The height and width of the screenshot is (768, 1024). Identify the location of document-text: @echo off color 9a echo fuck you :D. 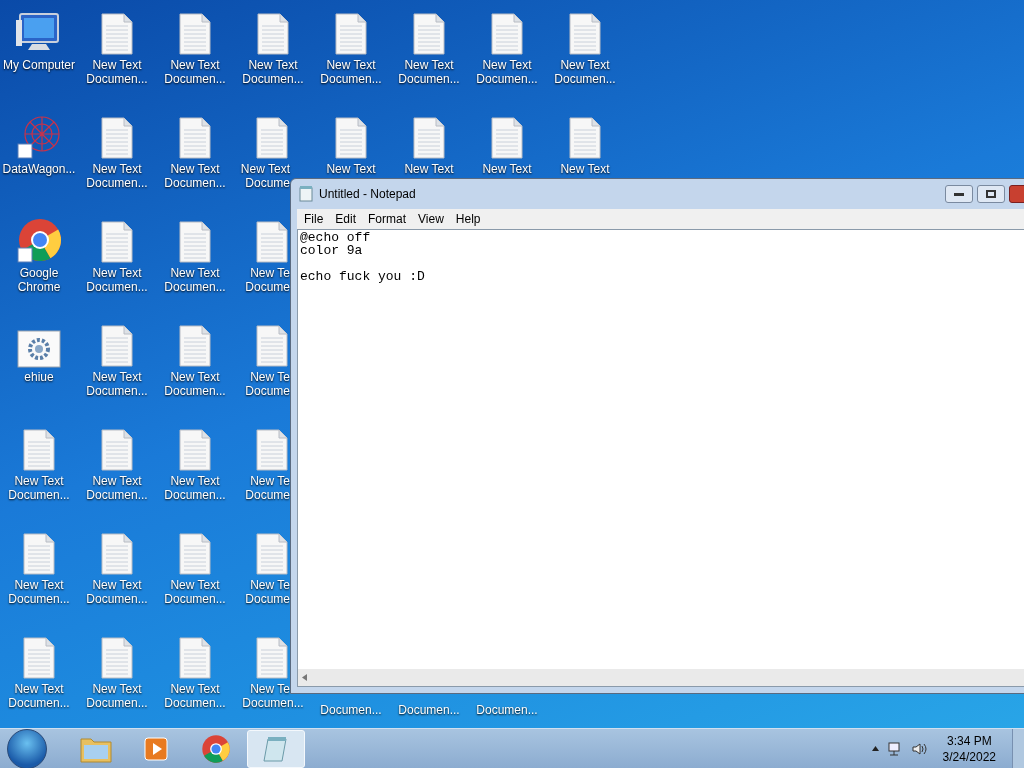
(362, 257).